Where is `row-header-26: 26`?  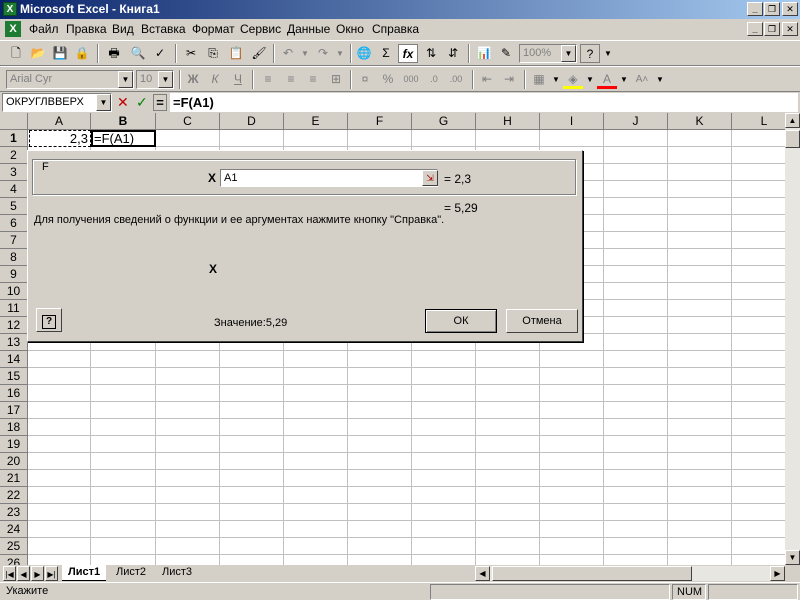 row-header-26: 26 is located at coordinates (14, 560).